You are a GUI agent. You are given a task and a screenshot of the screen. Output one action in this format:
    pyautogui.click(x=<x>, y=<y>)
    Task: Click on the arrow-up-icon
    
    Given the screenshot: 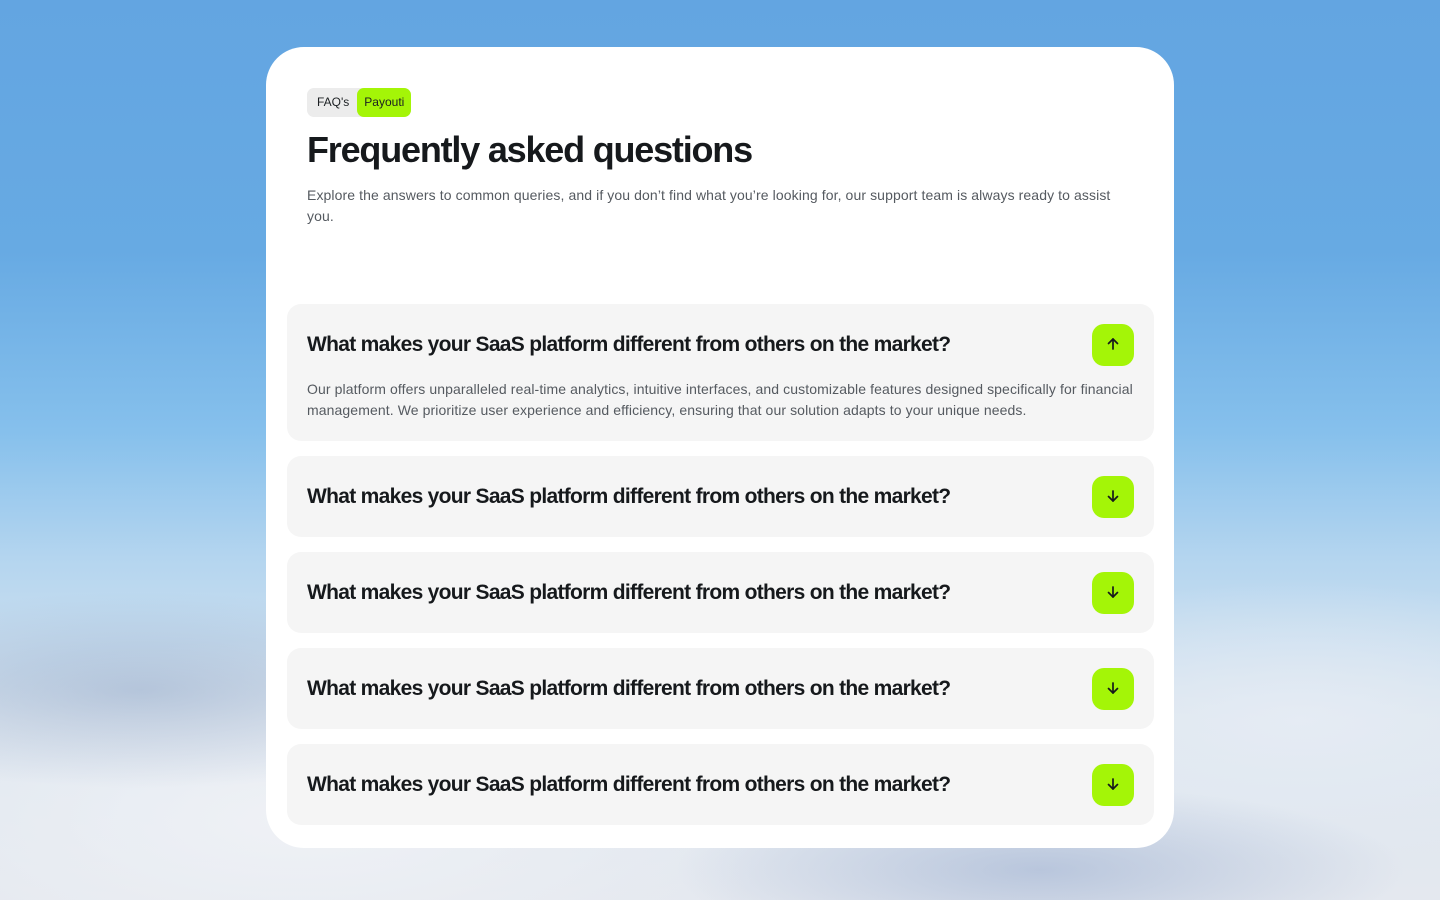 What is the action you would take?
    pyautogui.click(x=1113, y=345)
    